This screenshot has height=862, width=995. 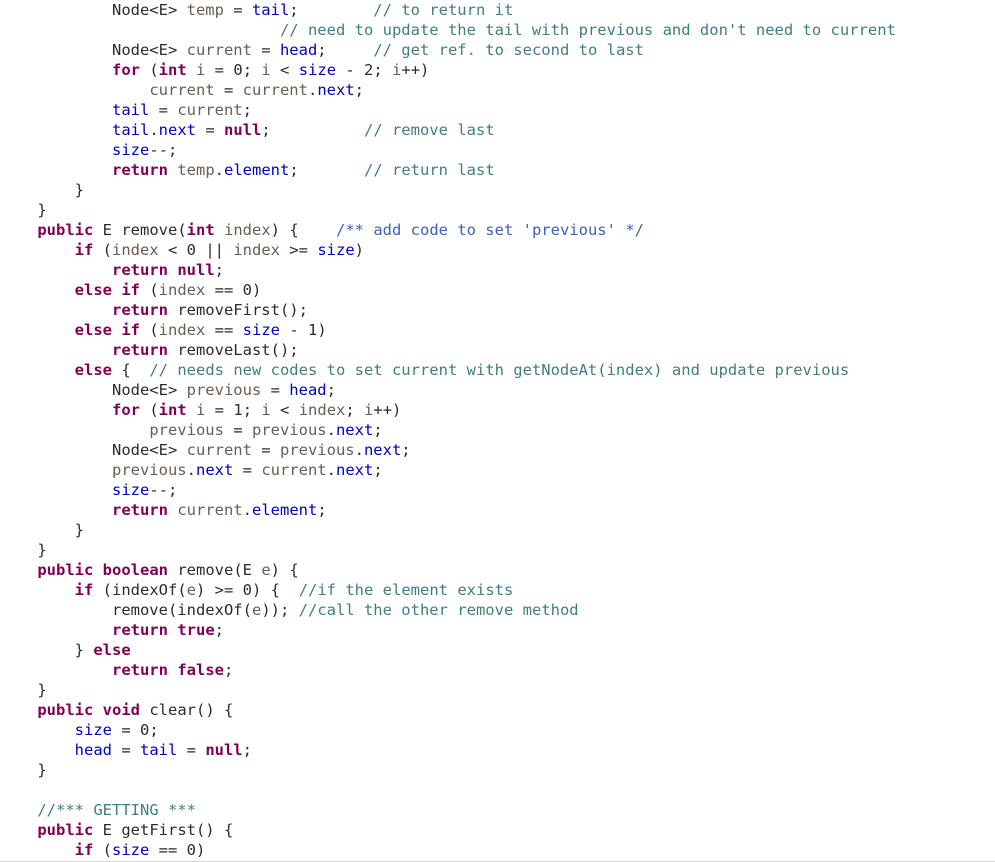 What do you see at coordinates (224, 750) in the screenshot?
I see `code-token-kw: null` at bounding box center [224, 750].